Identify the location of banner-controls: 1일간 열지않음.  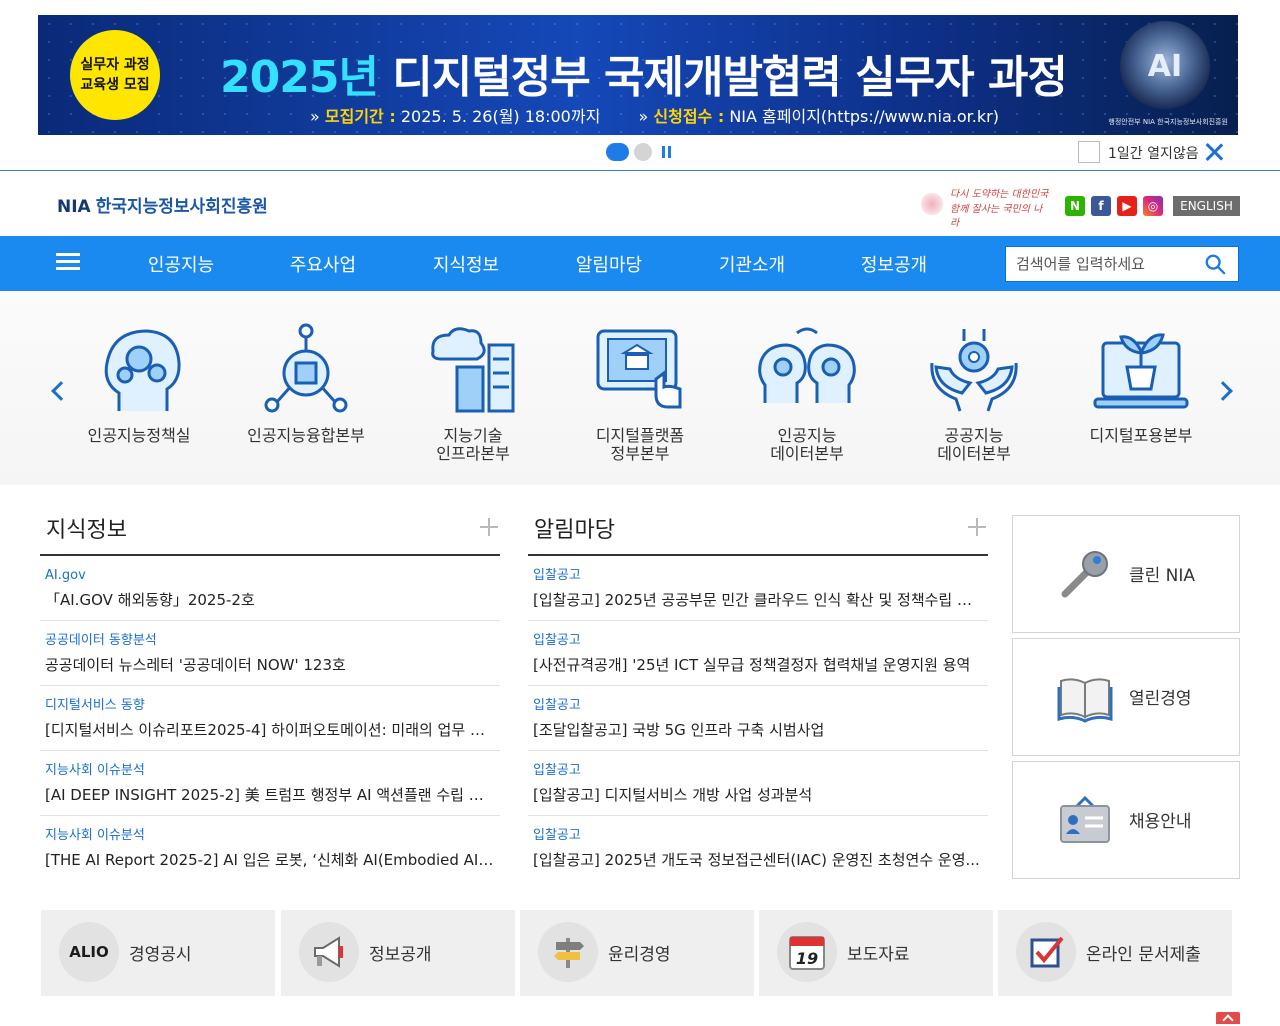
(640, 152).